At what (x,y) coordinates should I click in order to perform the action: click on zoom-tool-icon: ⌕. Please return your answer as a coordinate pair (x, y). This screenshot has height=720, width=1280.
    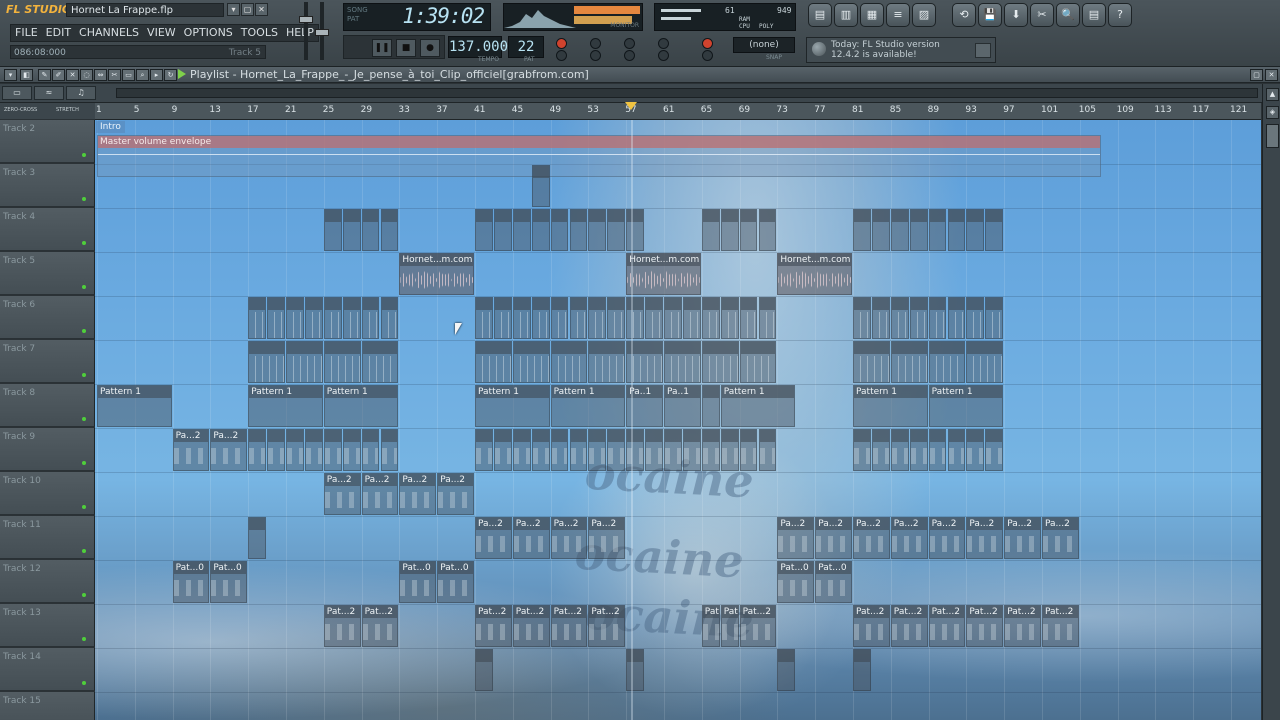
    Looking at the image, I should click on (142, 75).